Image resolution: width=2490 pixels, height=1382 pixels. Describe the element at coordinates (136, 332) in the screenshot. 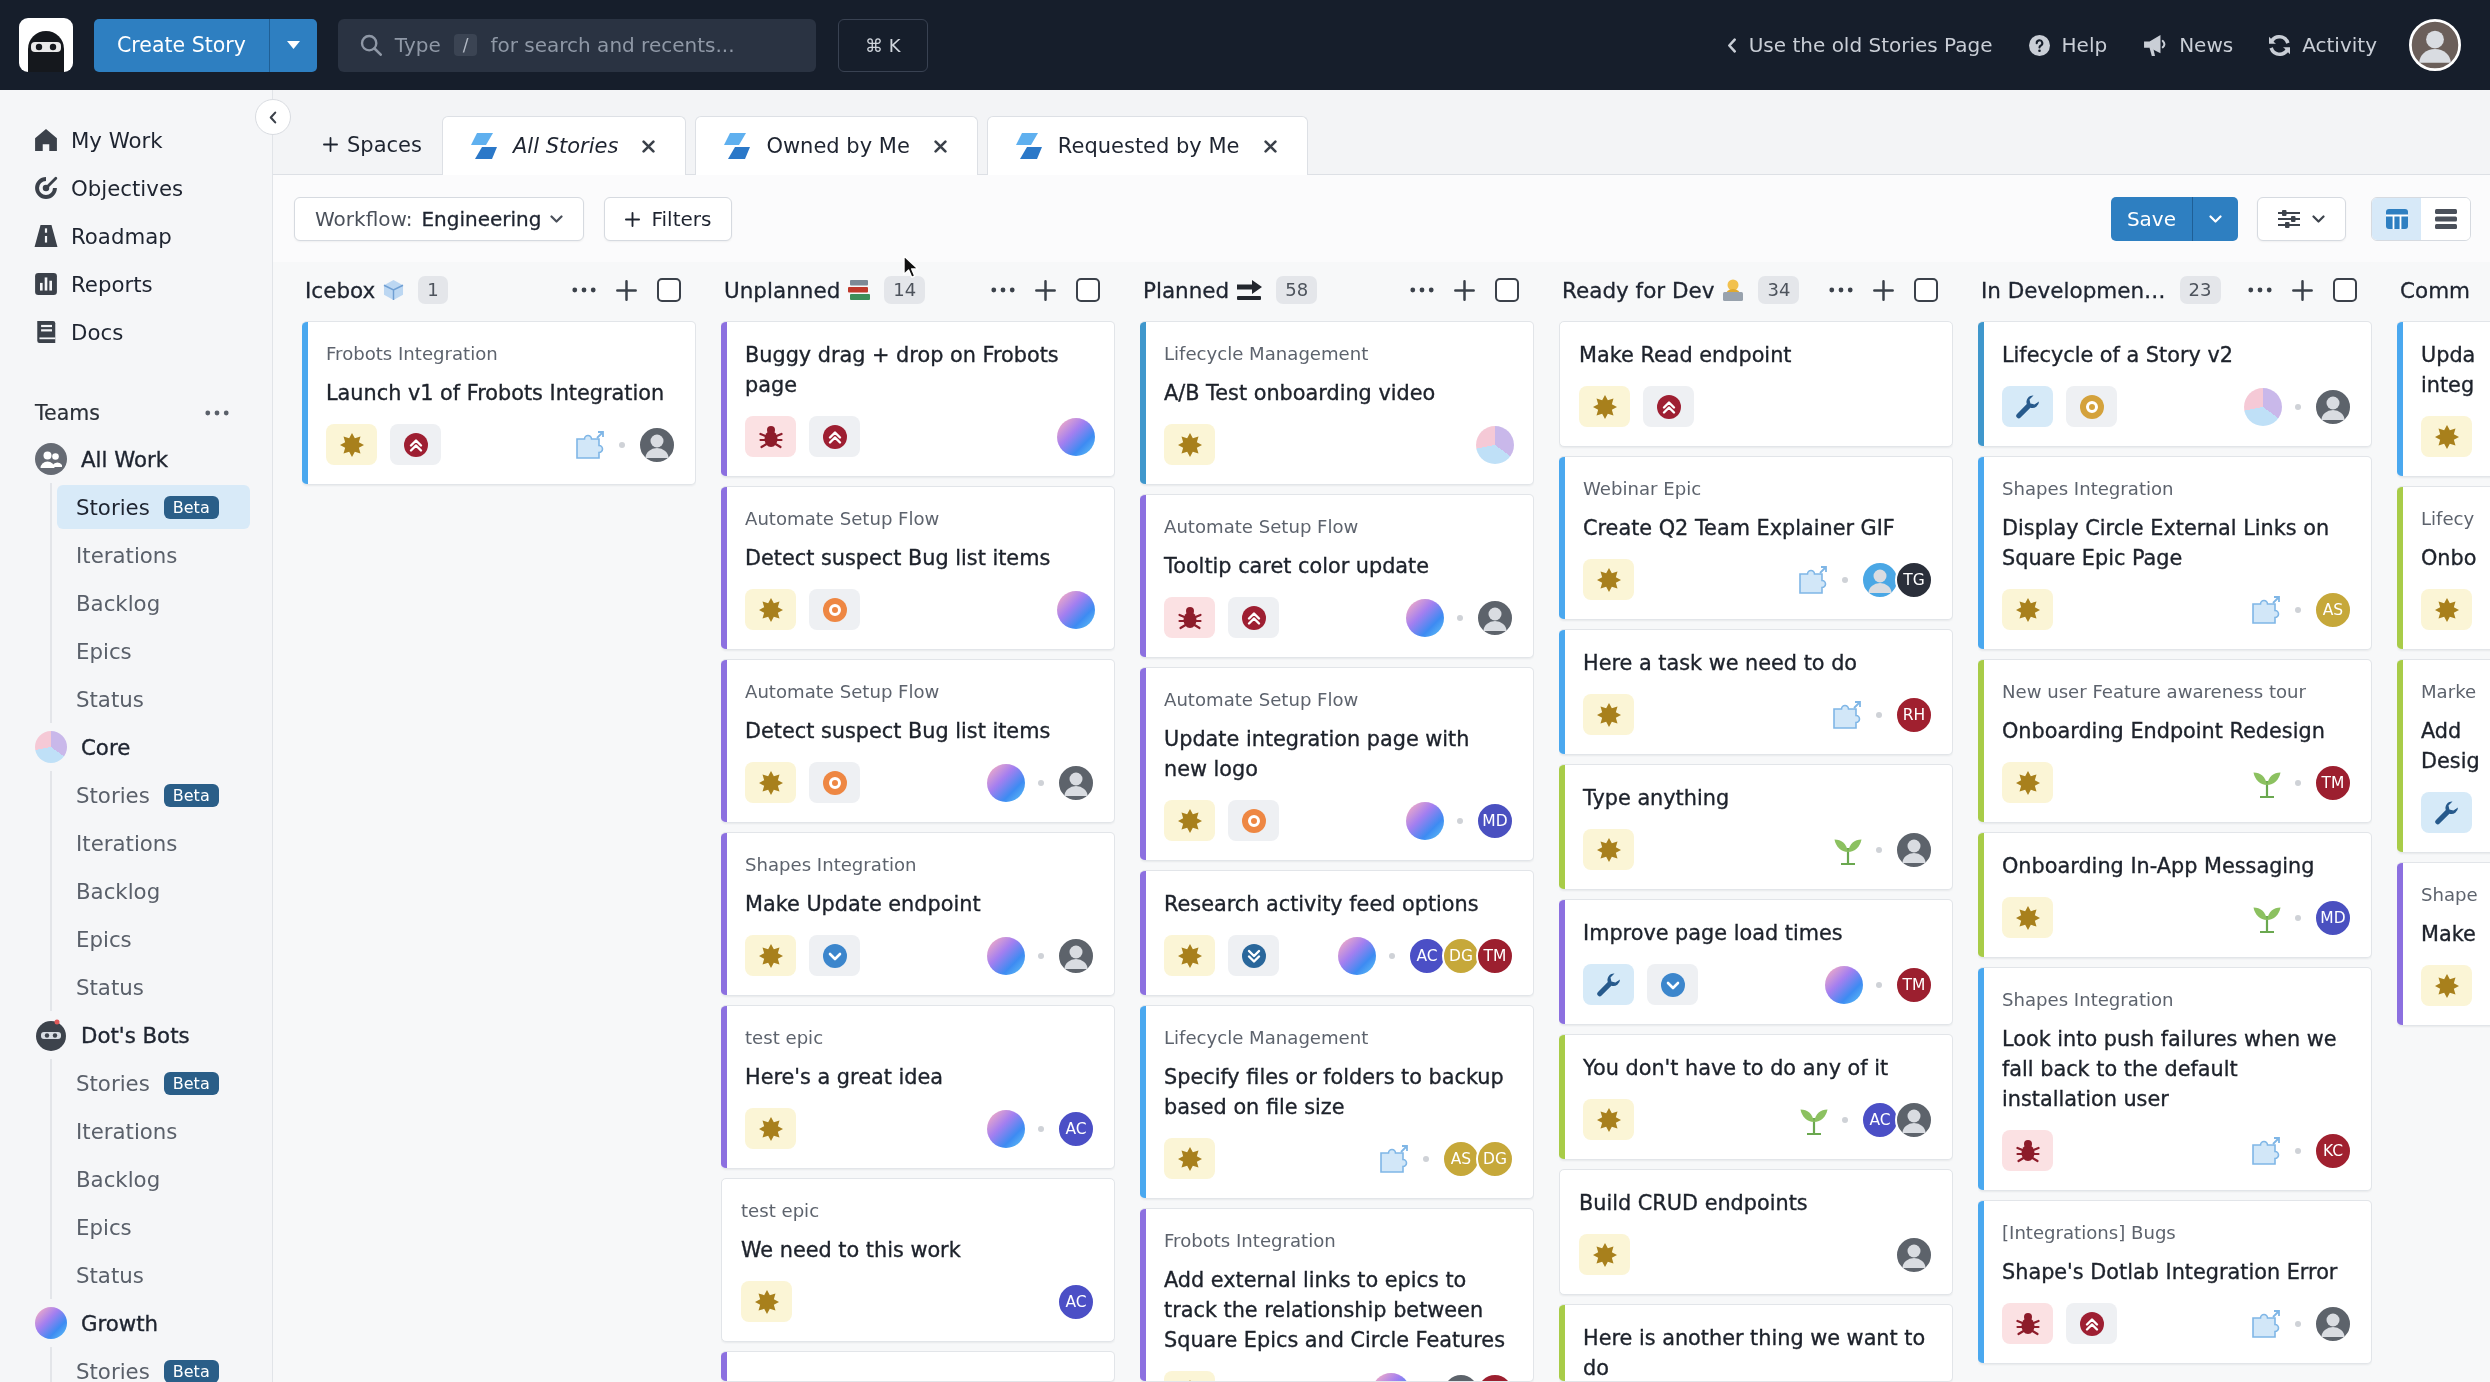

I see `sidebar-nav-item: Docs` at that location.